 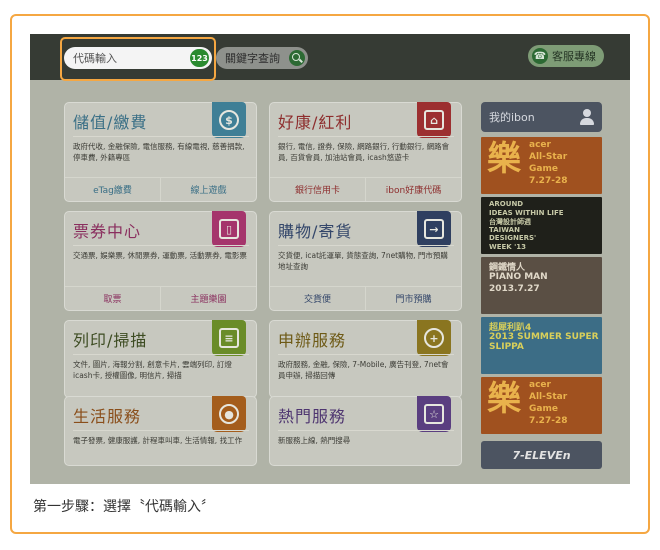 I want to click on home-icon: ⌂, so click(x=434, y=120).